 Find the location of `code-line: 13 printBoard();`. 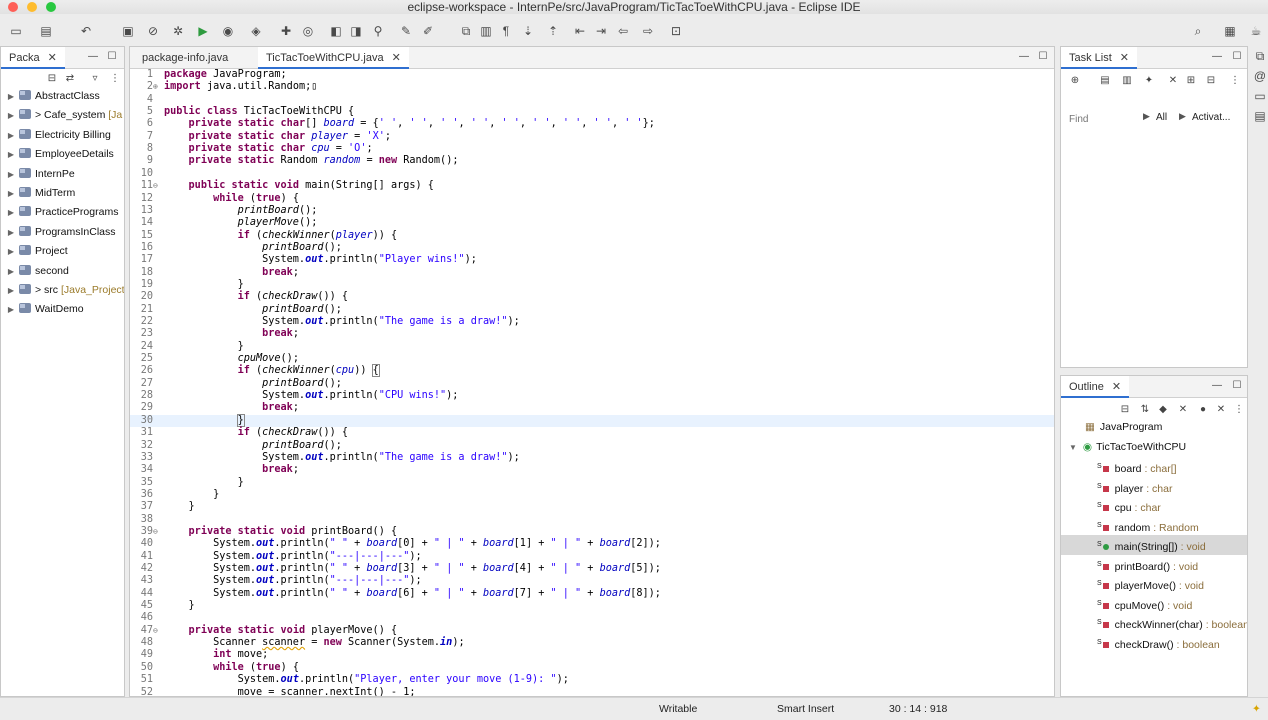

code-line: 13 printBoard(); is located at coordinates (592, 211).